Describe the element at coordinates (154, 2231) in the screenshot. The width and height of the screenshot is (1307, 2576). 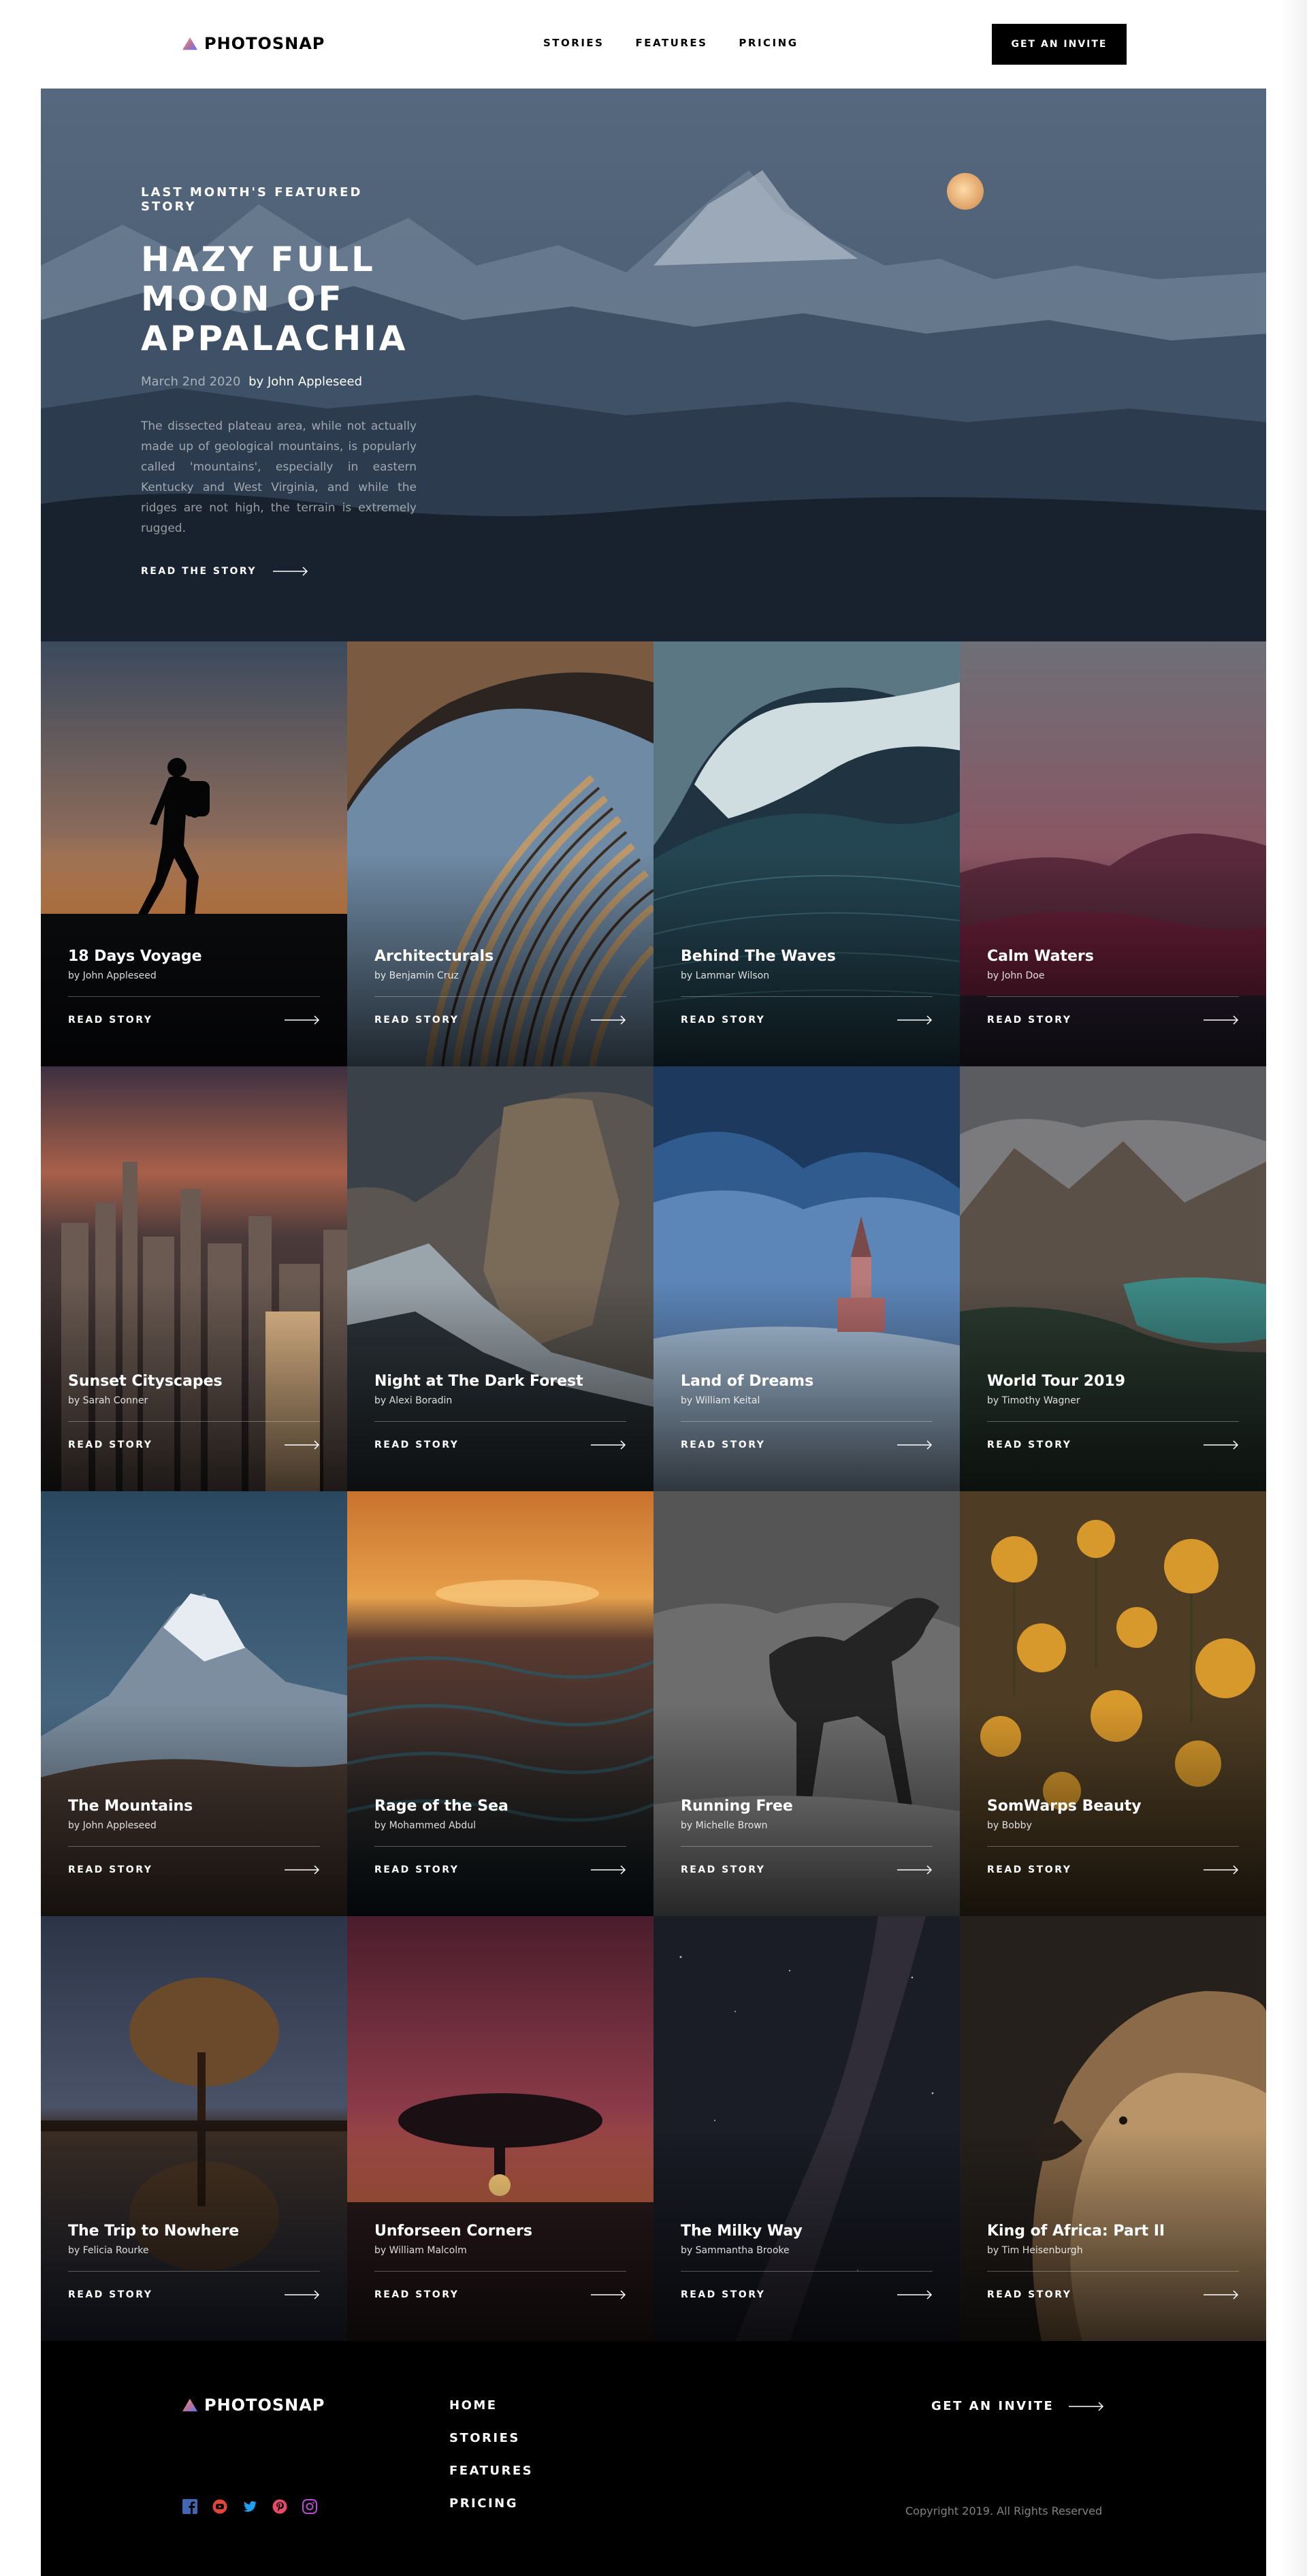
I see `story-title: The Trip to Nowhere` at that location.